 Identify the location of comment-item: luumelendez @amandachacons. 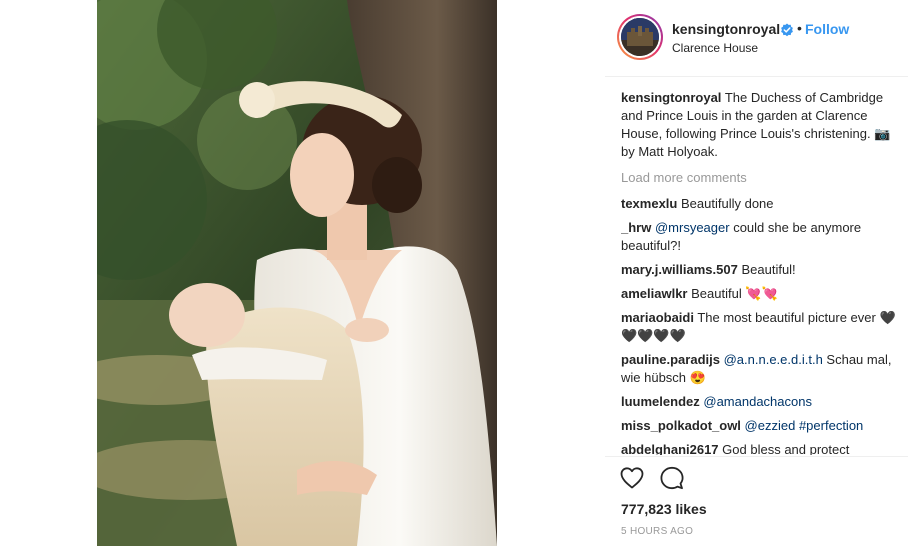
(761, 402).